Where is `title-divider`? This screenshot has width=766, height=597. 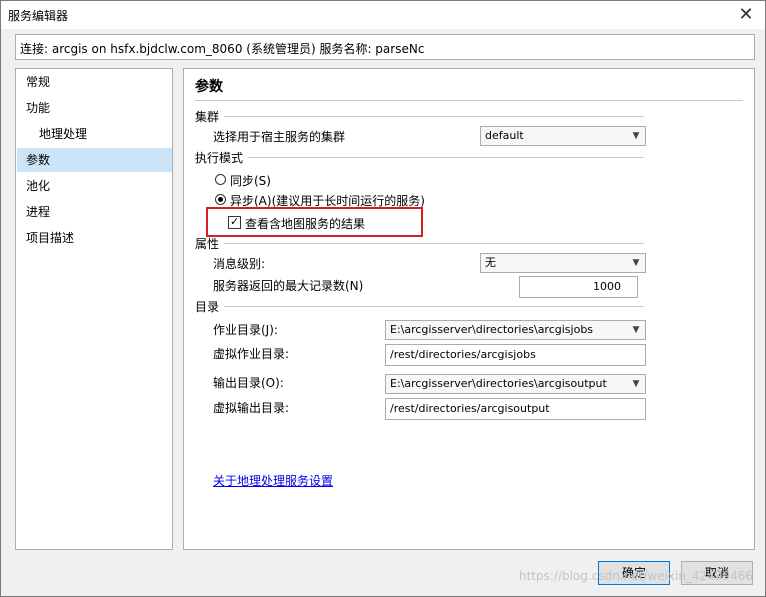
title-divider is located at coordinates (469, 100).